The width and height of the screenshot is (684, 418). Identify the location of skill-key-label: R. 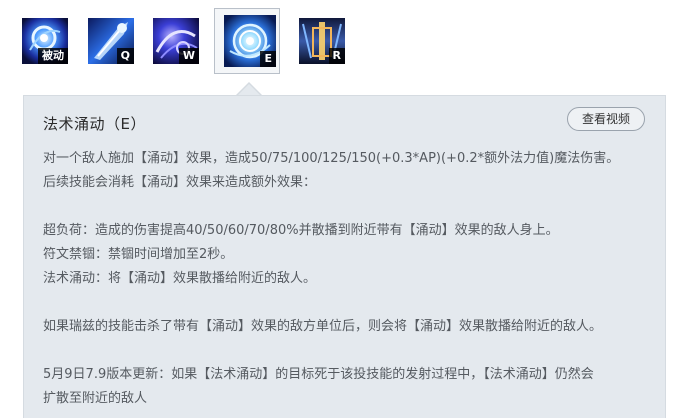
(336, 56).